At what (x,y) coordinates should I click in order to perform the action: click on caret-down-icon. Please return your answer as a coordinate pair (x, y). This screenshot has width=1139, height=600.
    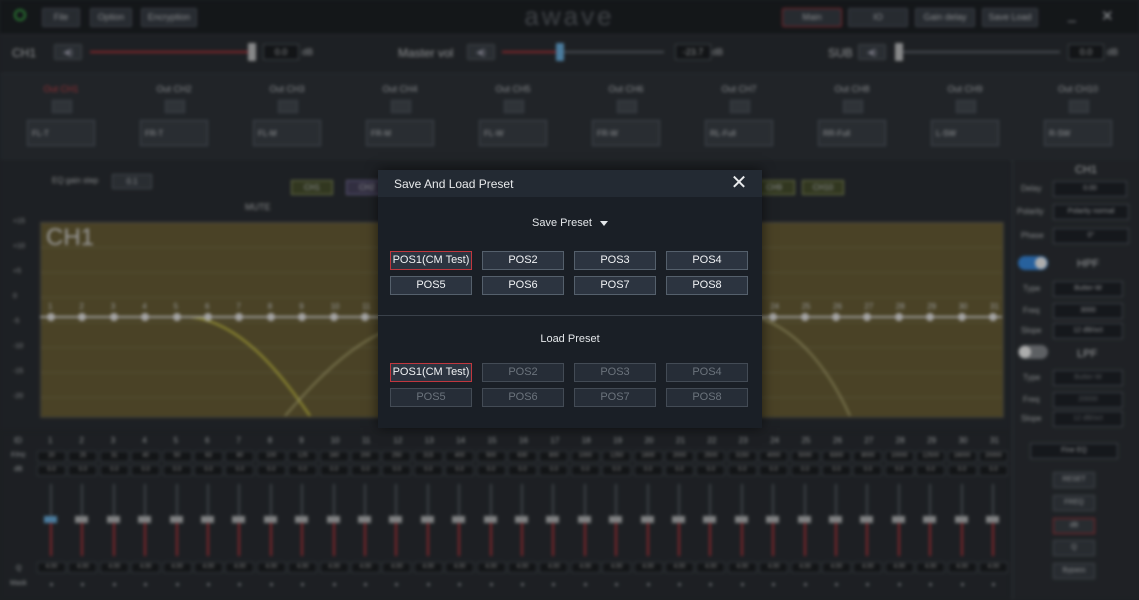
    Looking at the image, I should click on (603, 223).